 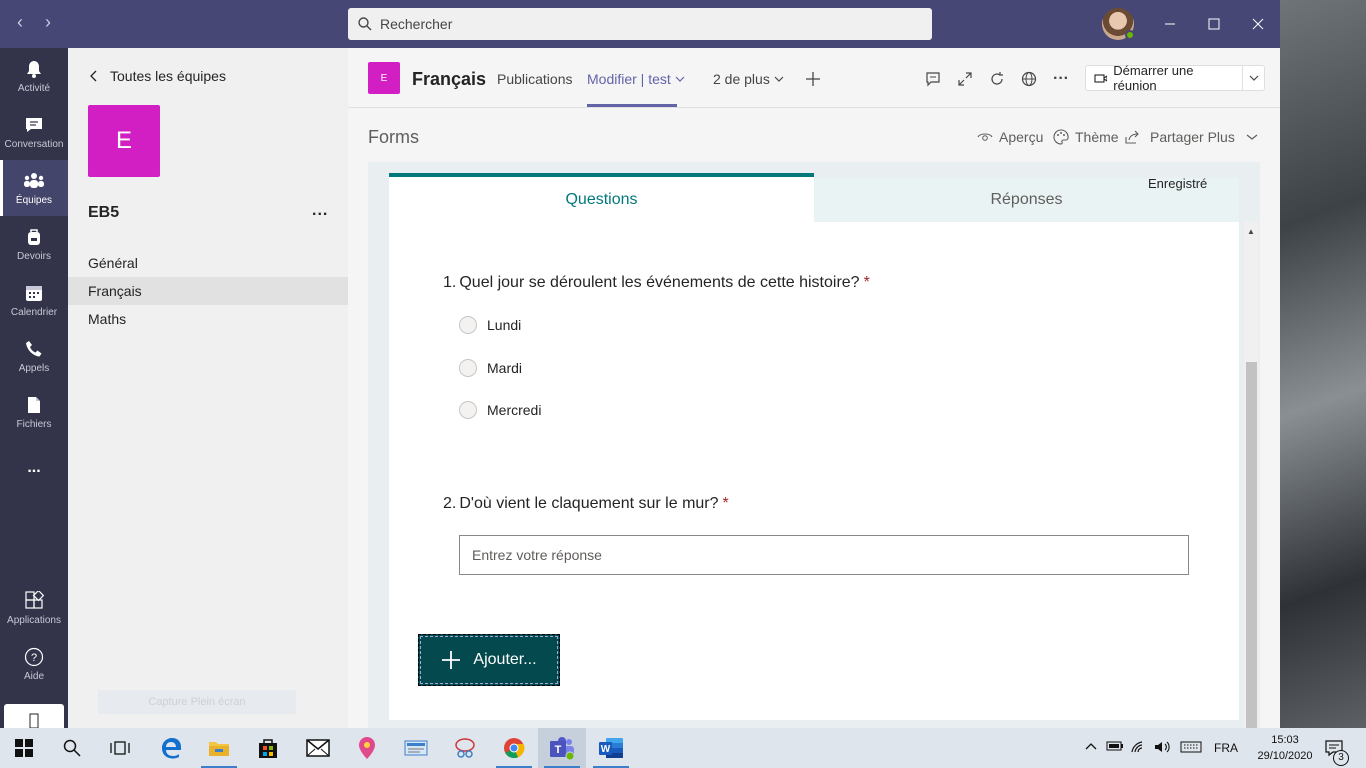 What do you see at coordinates (1061, 79) in the screenshot?
I see `more-options-icon: ···` at bounding box center [1061, 79].